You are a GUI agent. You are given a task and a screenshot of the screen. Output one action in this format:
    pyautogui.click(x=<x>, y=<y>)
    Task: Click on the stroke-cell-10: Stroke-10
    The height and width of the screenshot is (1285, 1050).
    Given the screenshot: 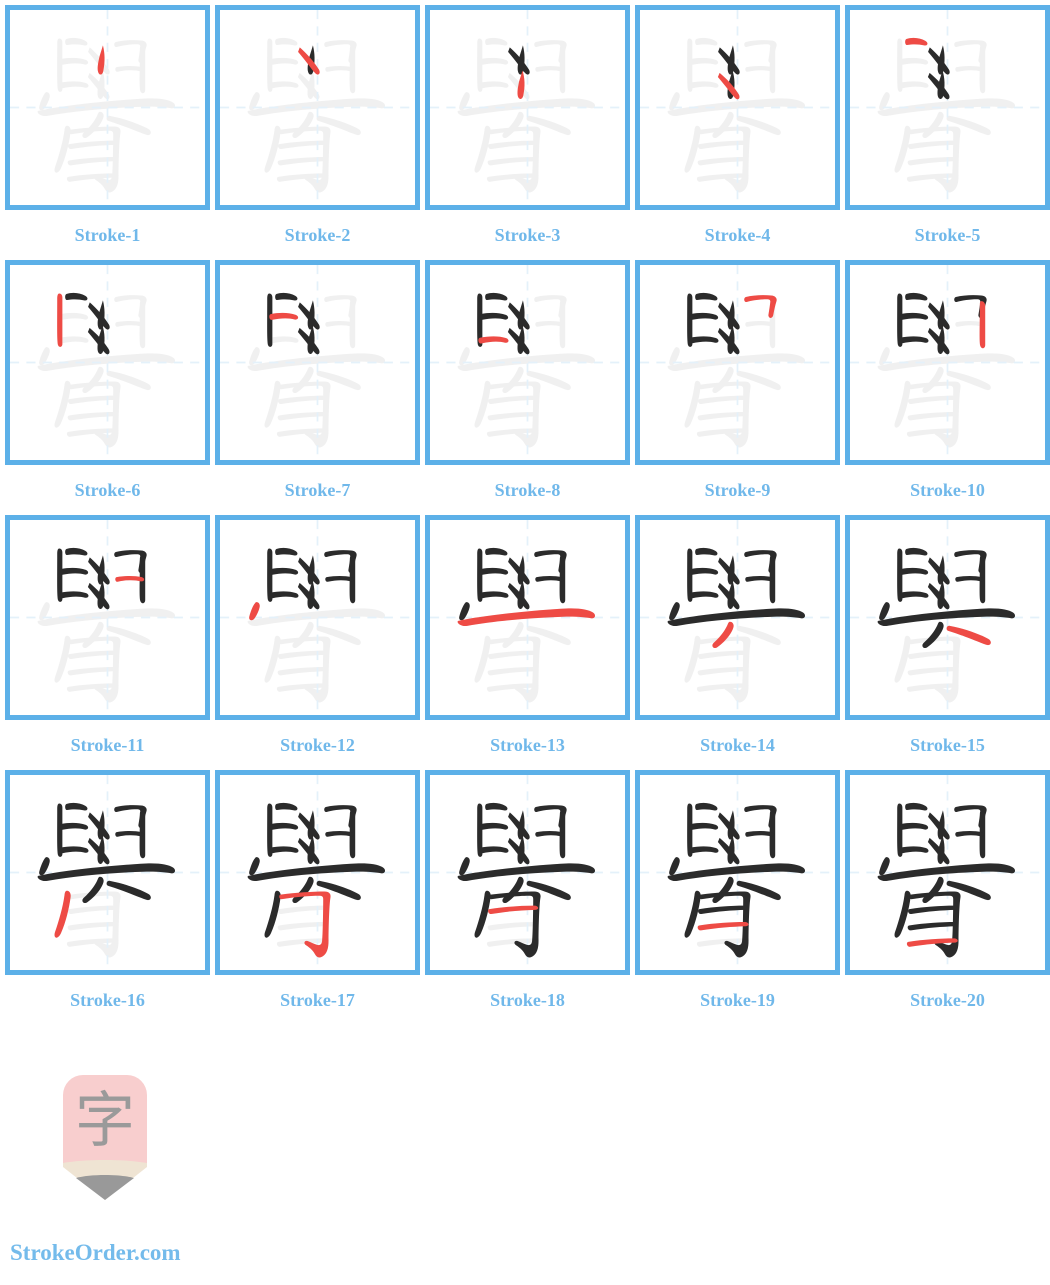 What is the action you would take?
    pyautogui.click(x=947, y=387)
    